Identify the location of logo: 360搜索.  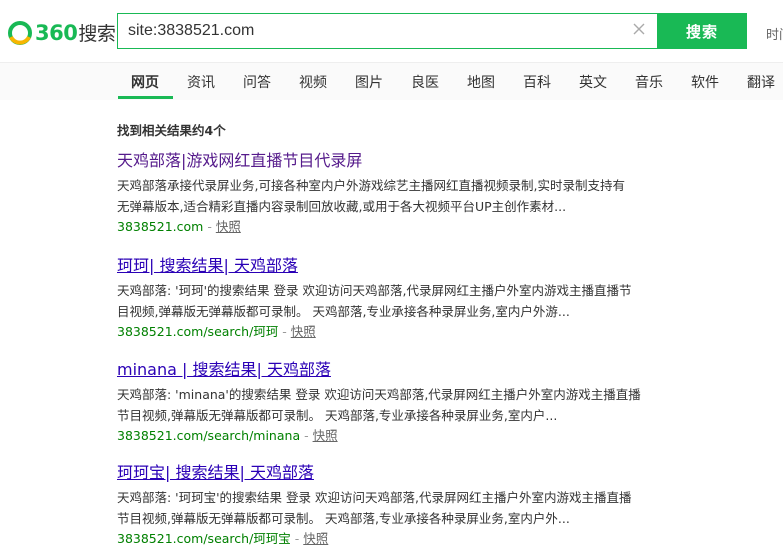
(61, 33).